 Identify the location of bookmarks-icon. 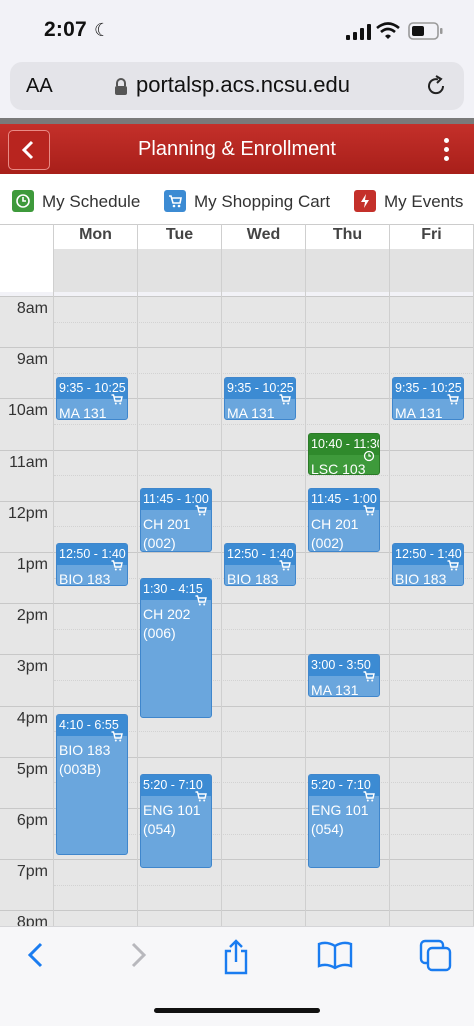
(335, 955).